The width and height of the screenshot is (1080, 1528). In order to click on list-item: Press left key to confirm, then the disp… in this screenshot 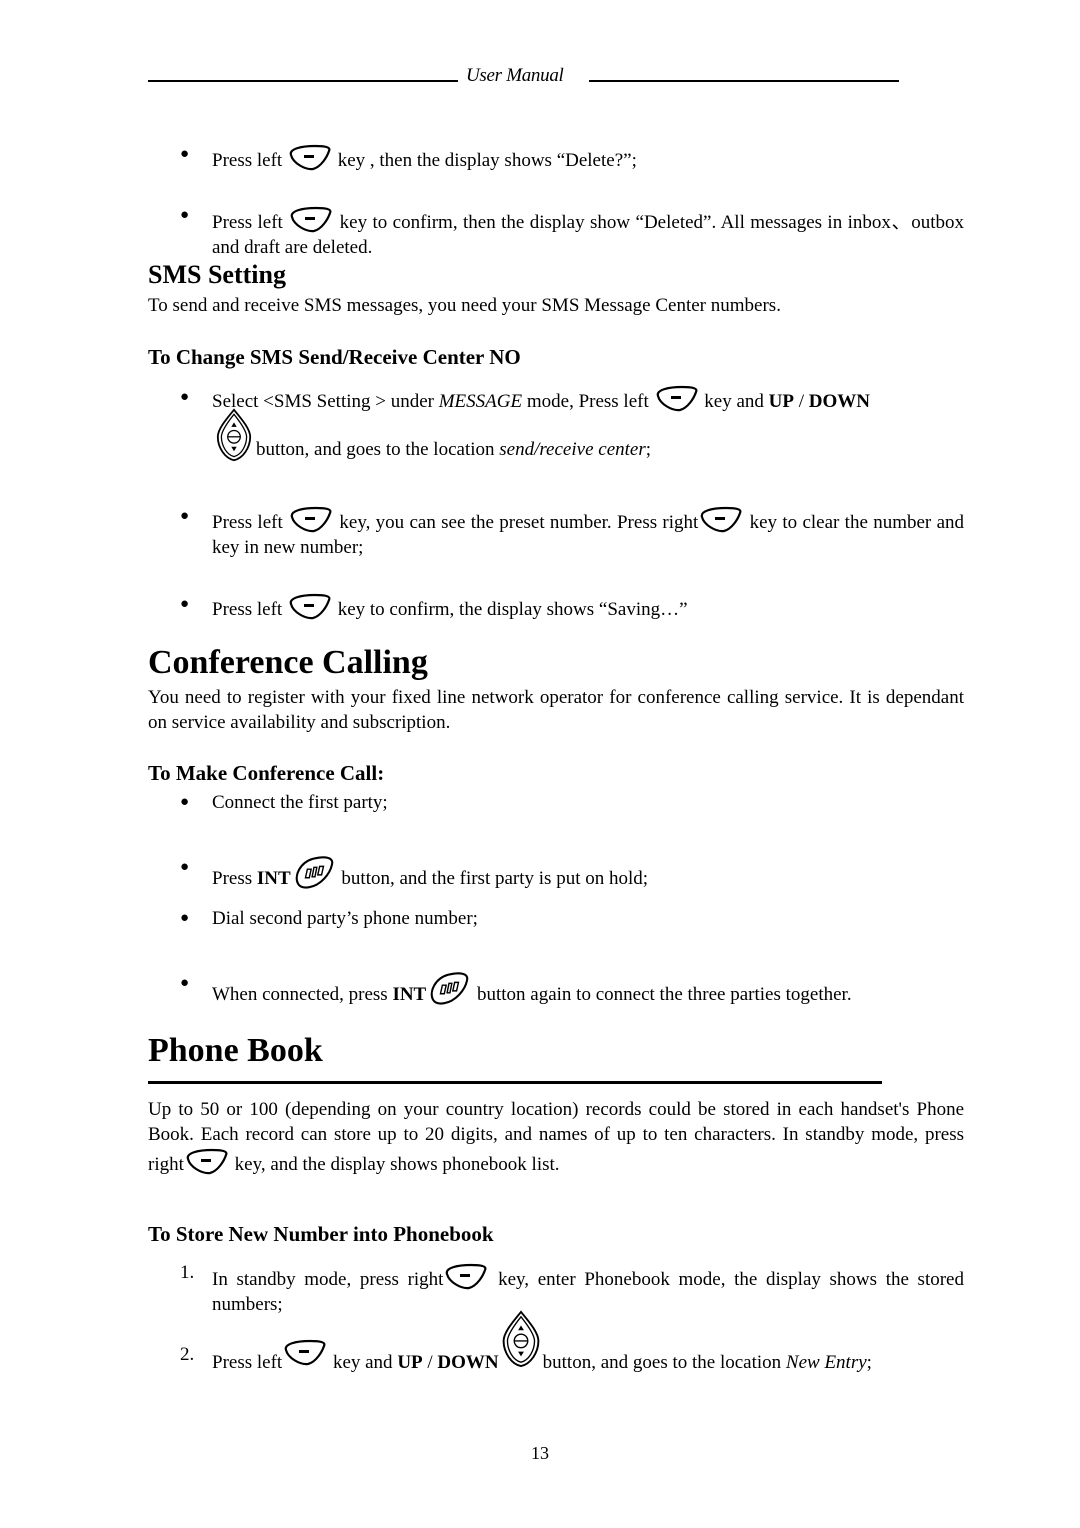, I will do `click(588, 232)`.